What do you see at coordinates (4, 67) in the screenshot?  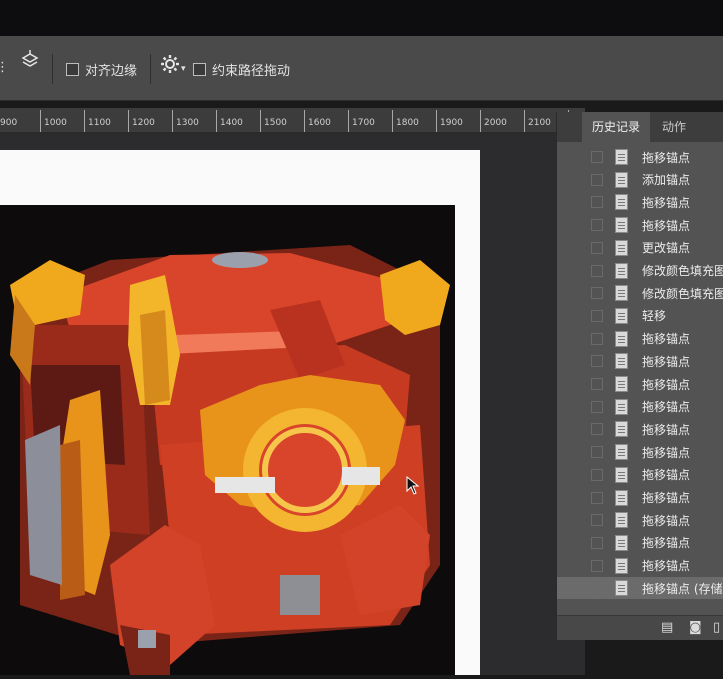 I see `path-options-icon: ⋮` at bounding box center [4, 67].